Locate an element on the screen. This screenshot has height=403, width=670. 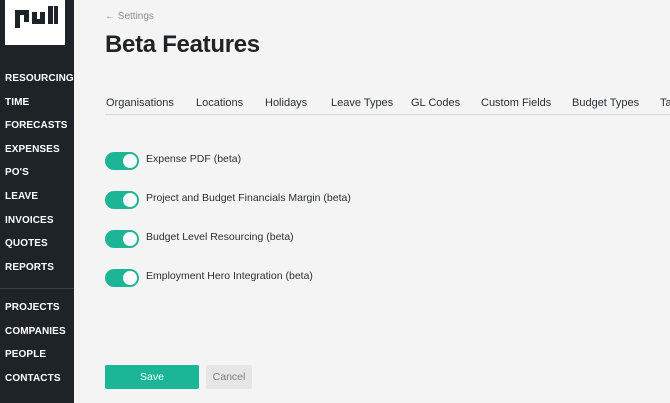
sidebar-item-time: TIME is located at coordinates (37, 103).